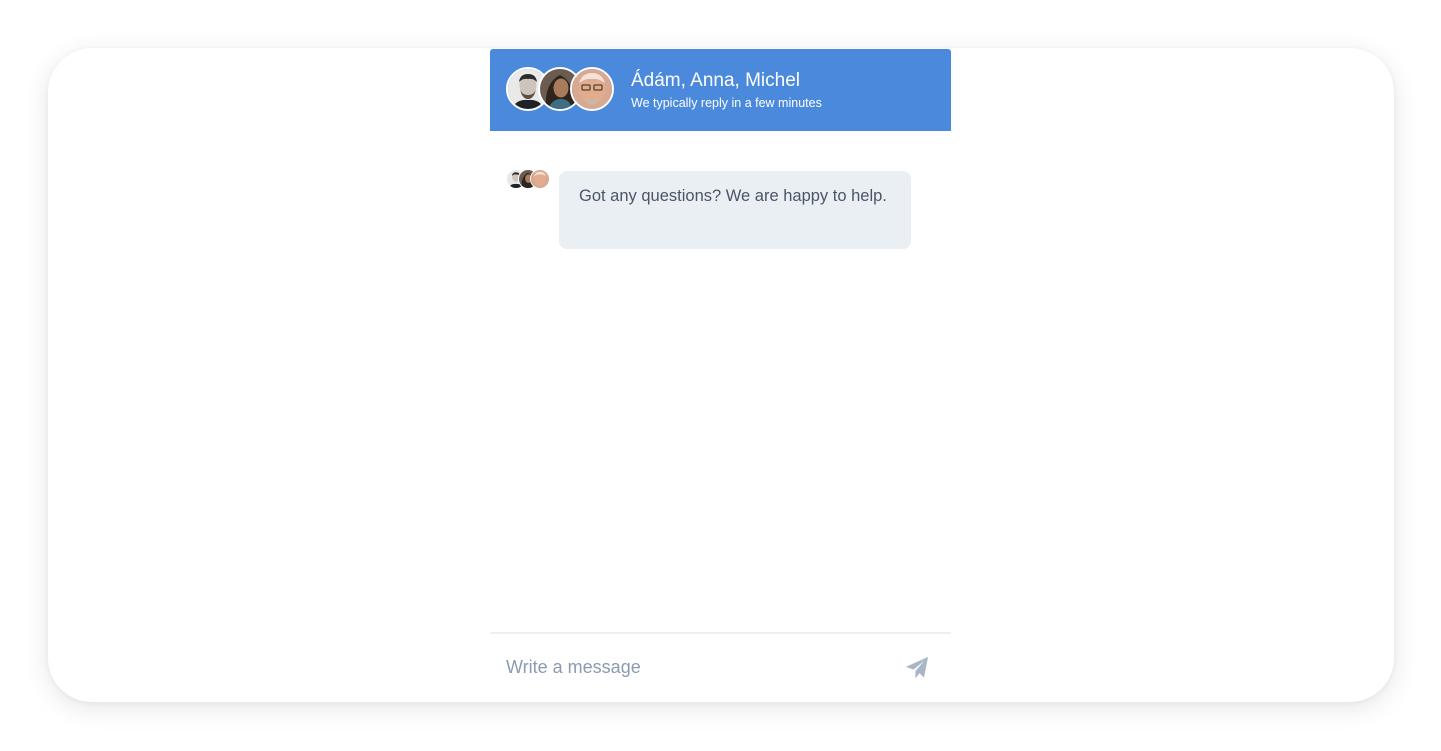 Image resolution: width=1441 pixels, height=751 pixels. What do you see at coordinates (735, 210) in the screenshot?
I see `message-bubble: Got any questions? We are happy to help.` at bounding box center [735, 210].